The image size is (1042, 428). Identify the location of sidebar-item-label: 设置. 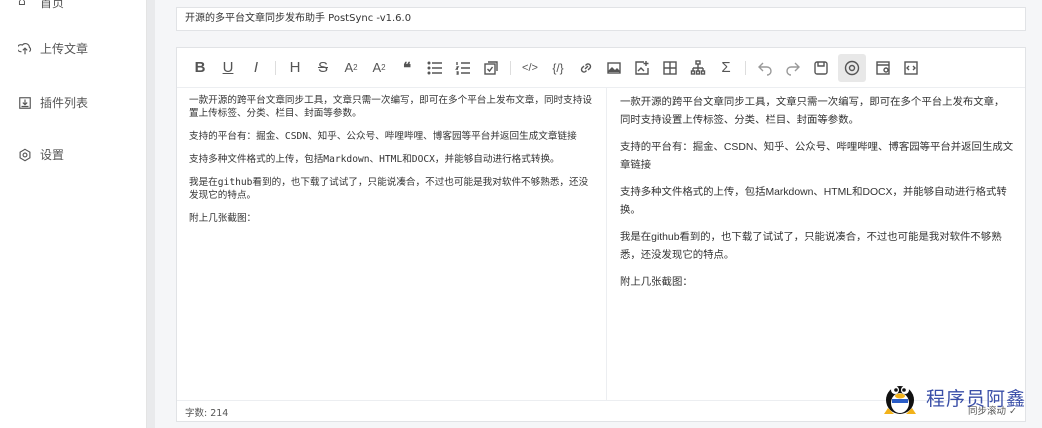
(52, 155).